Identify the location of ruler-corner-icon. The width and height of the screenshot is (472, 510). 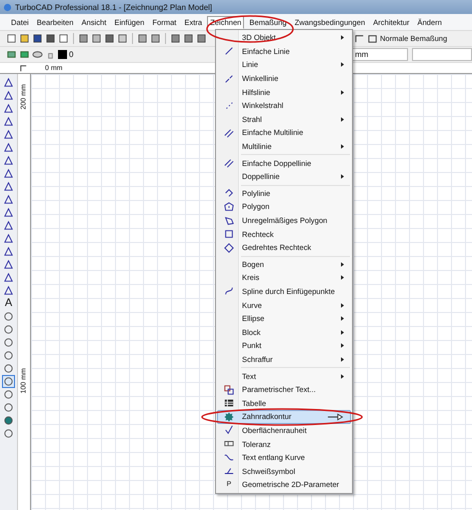
(23, 68).